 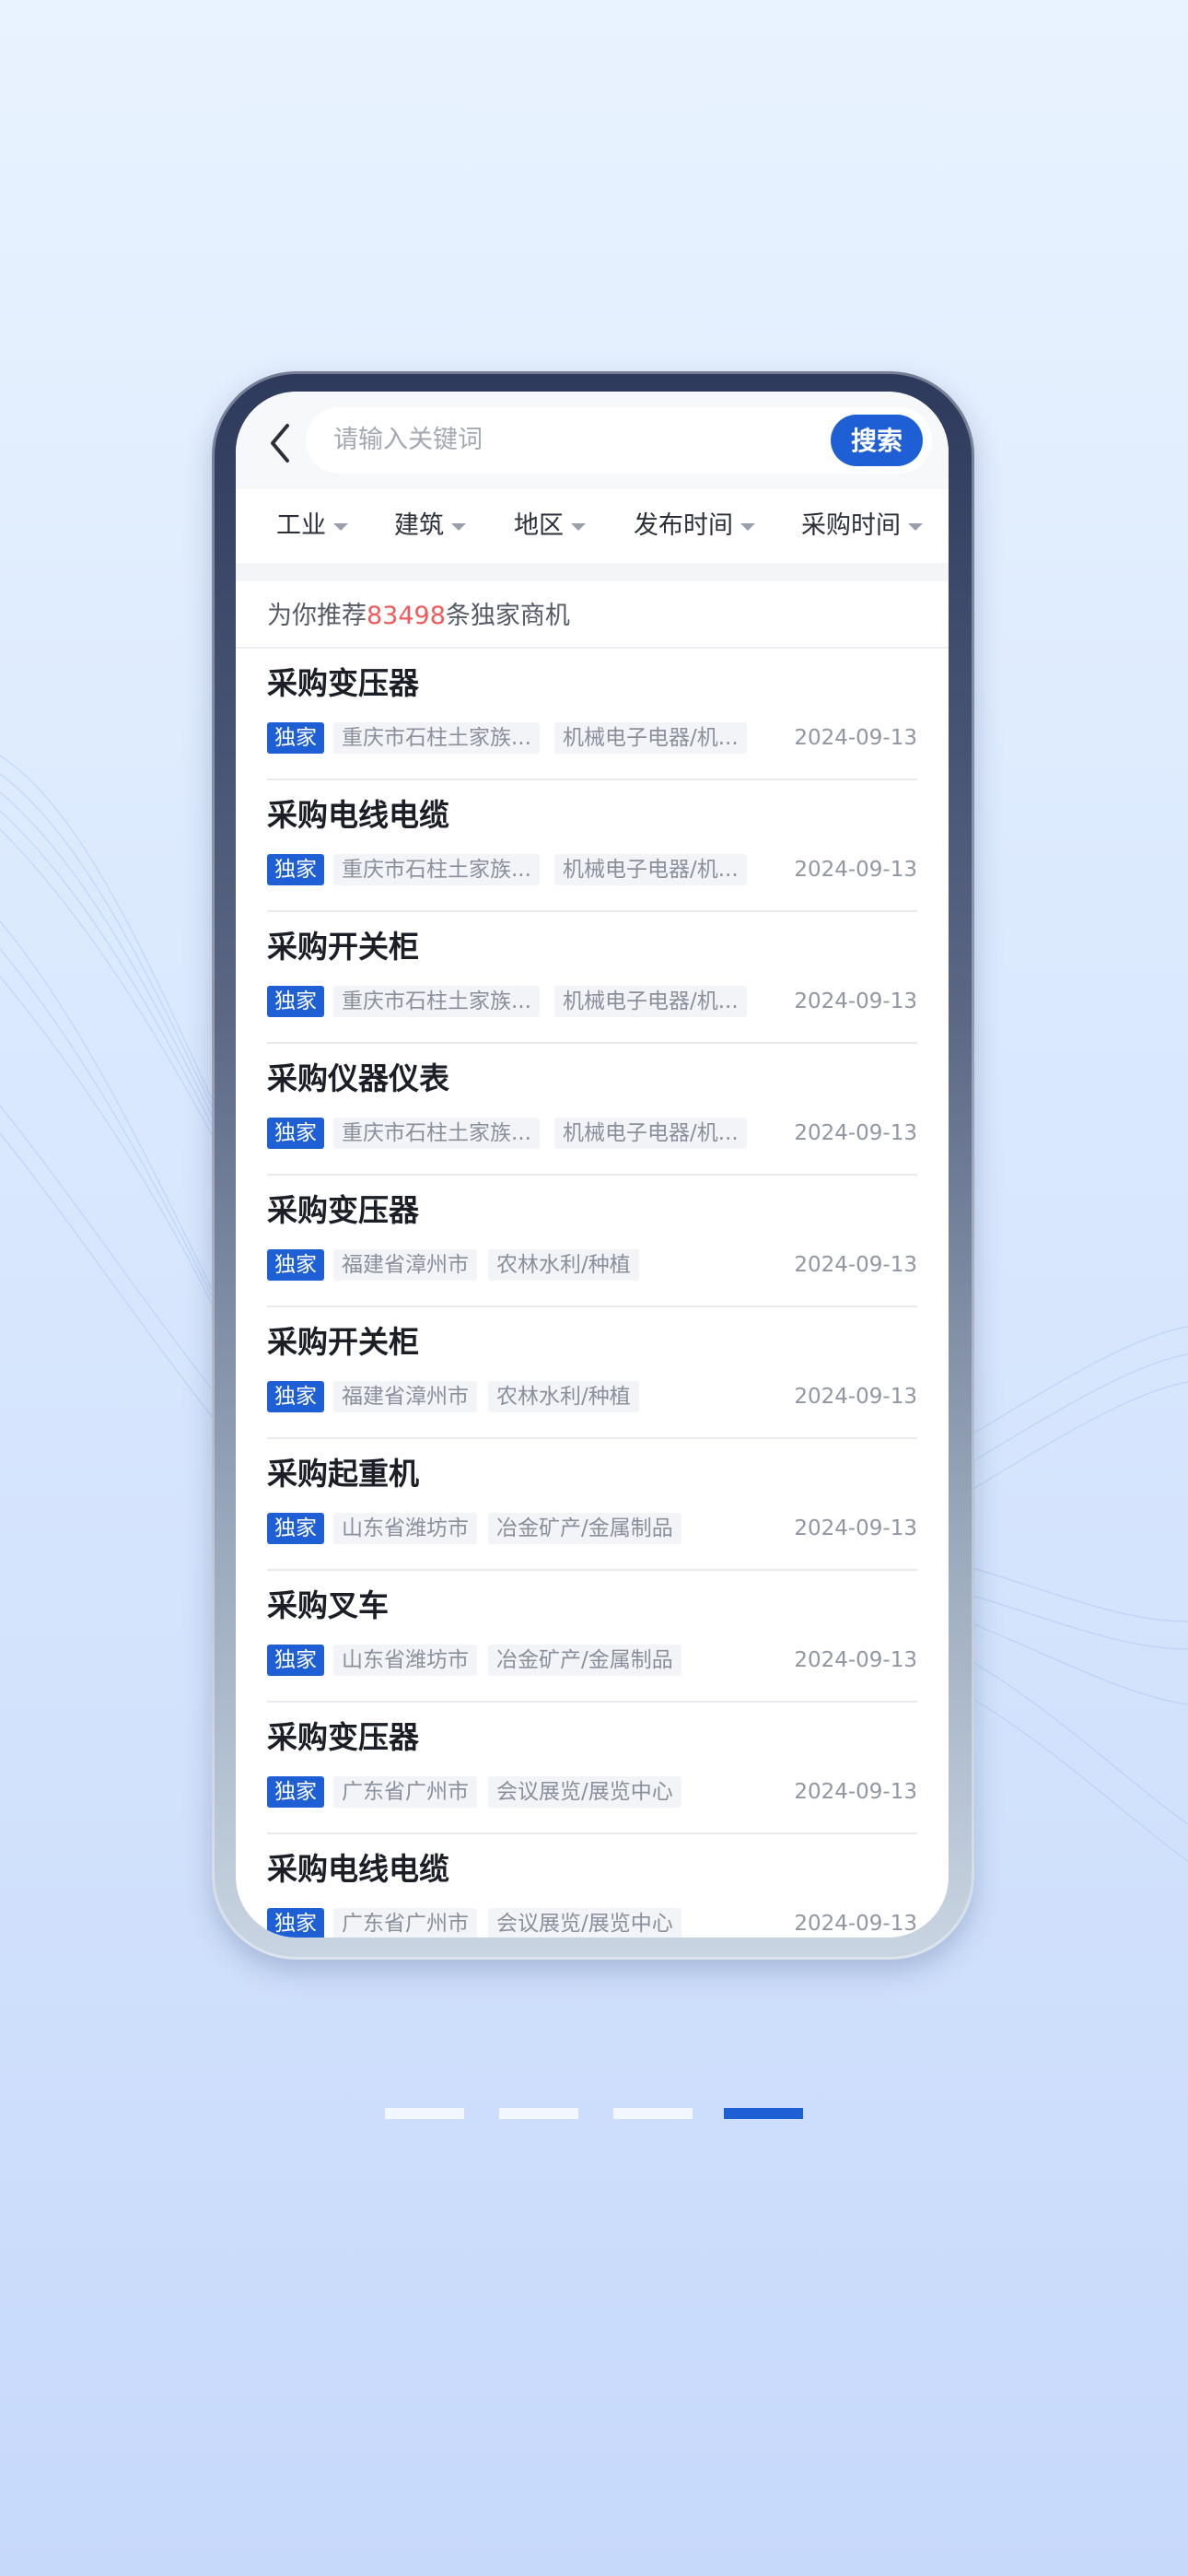 What do you see at coordinates (763, 2113) in the screenshot?
I see `page-dot-4-active` at bounding box center [763, 2113].